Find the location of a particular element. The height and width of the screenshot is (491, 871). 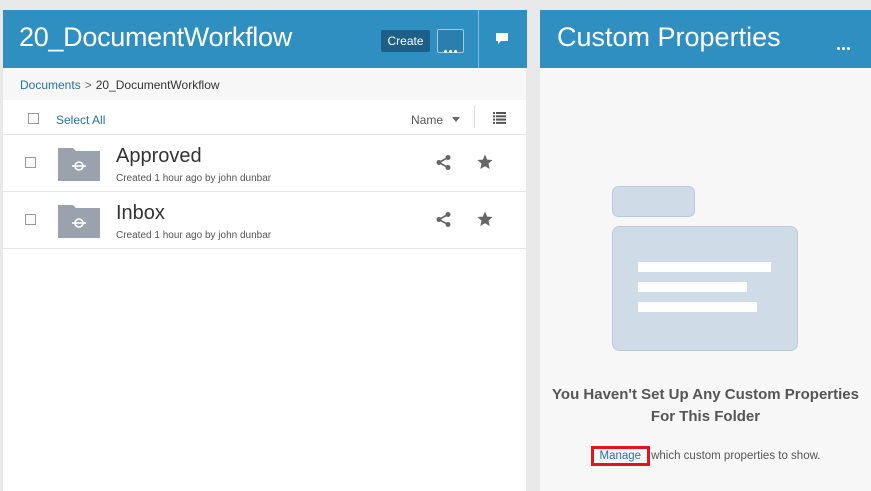

custom-properties-header: Custom Properties is located at coordinates (705, 39).